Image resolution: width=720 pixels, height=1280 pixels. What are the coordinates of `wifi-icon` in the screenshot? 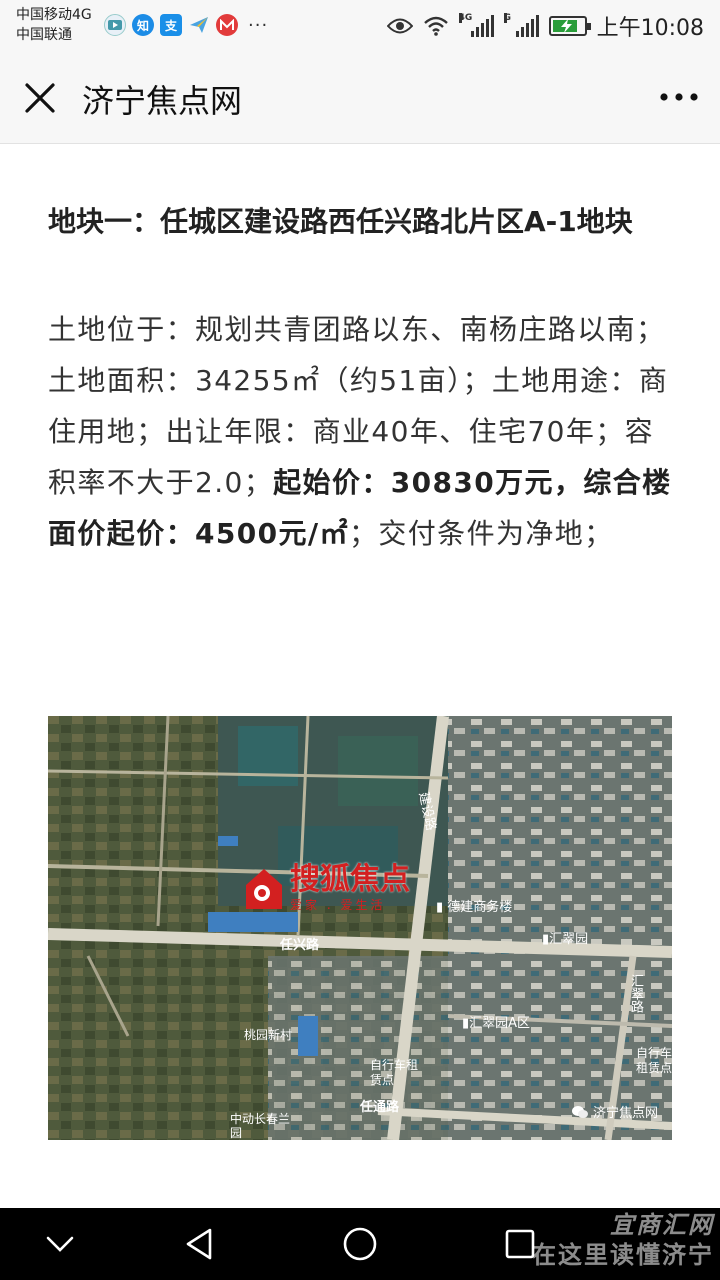 It's located at (435, 26).